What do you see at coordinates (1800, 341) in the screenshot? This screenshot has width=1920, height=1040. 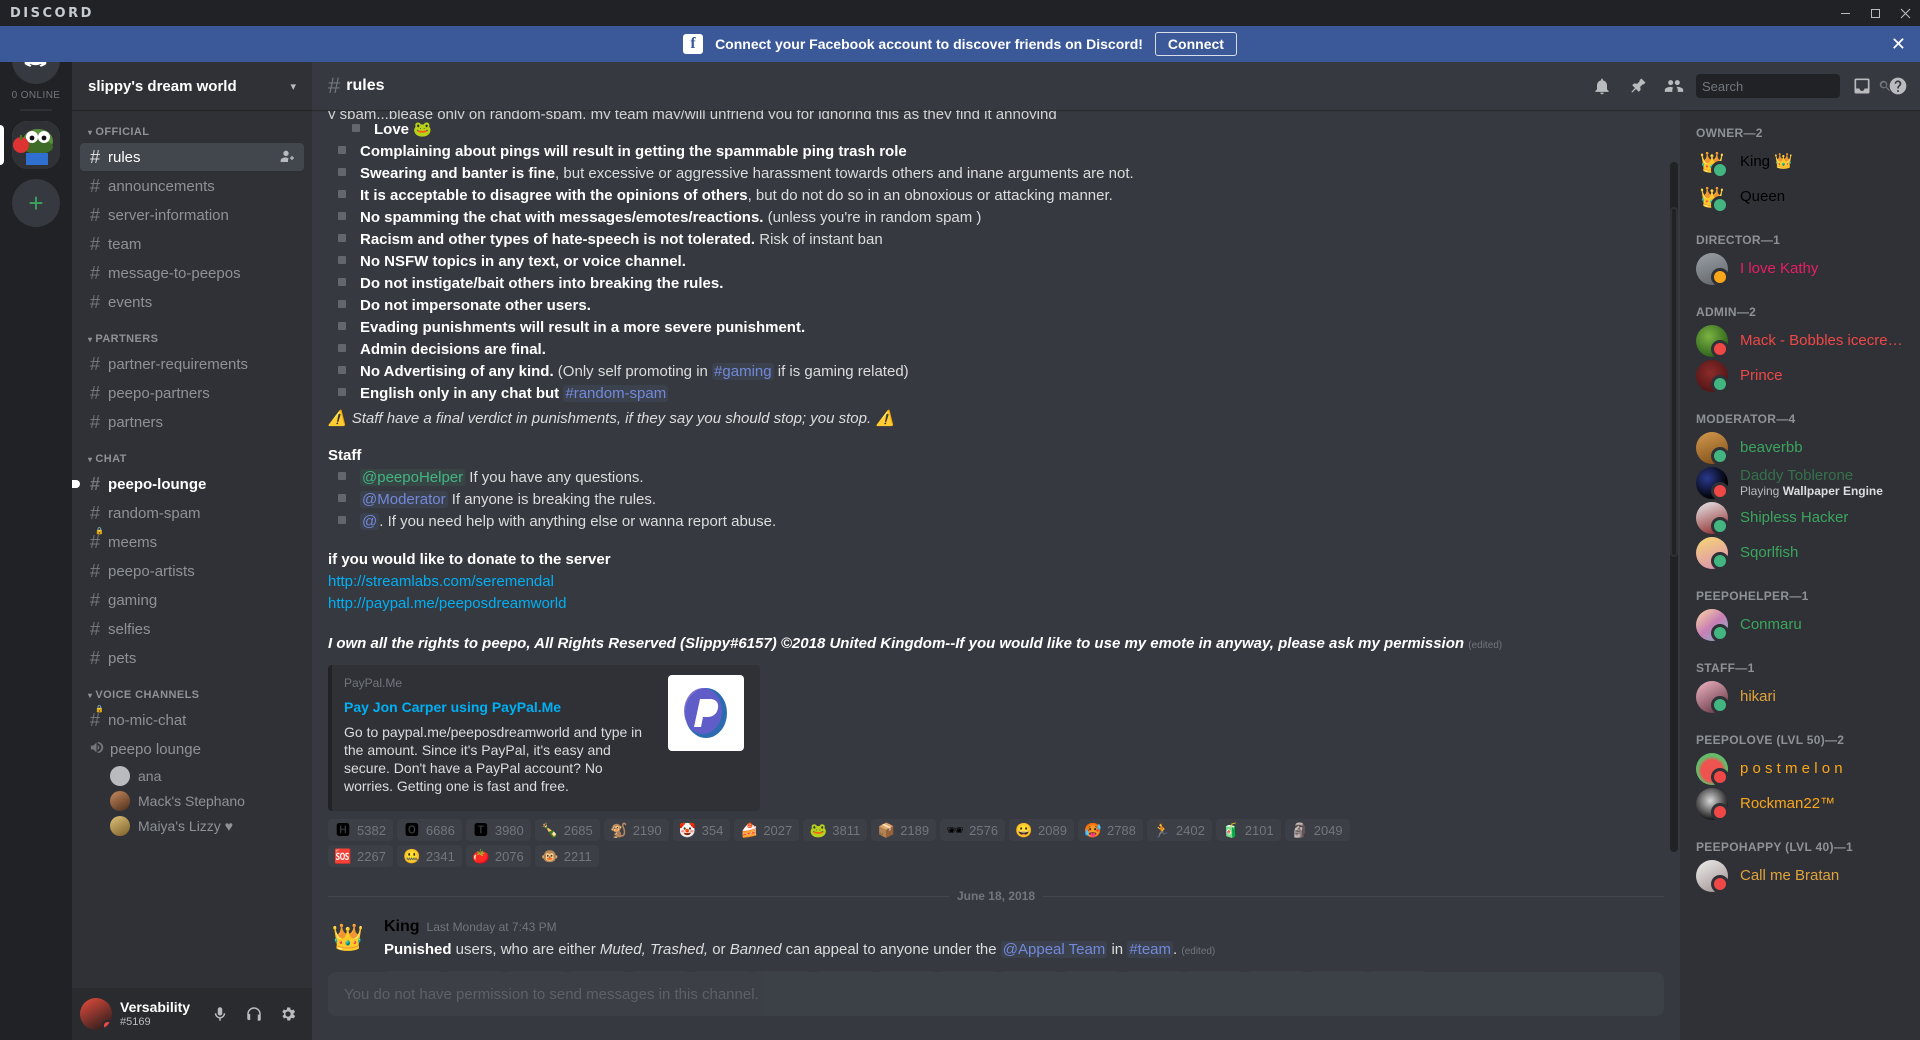 I see `member-mack-bobbles-icecream: Mack - Bobbles icecream` at bounding box center [1800, 341].